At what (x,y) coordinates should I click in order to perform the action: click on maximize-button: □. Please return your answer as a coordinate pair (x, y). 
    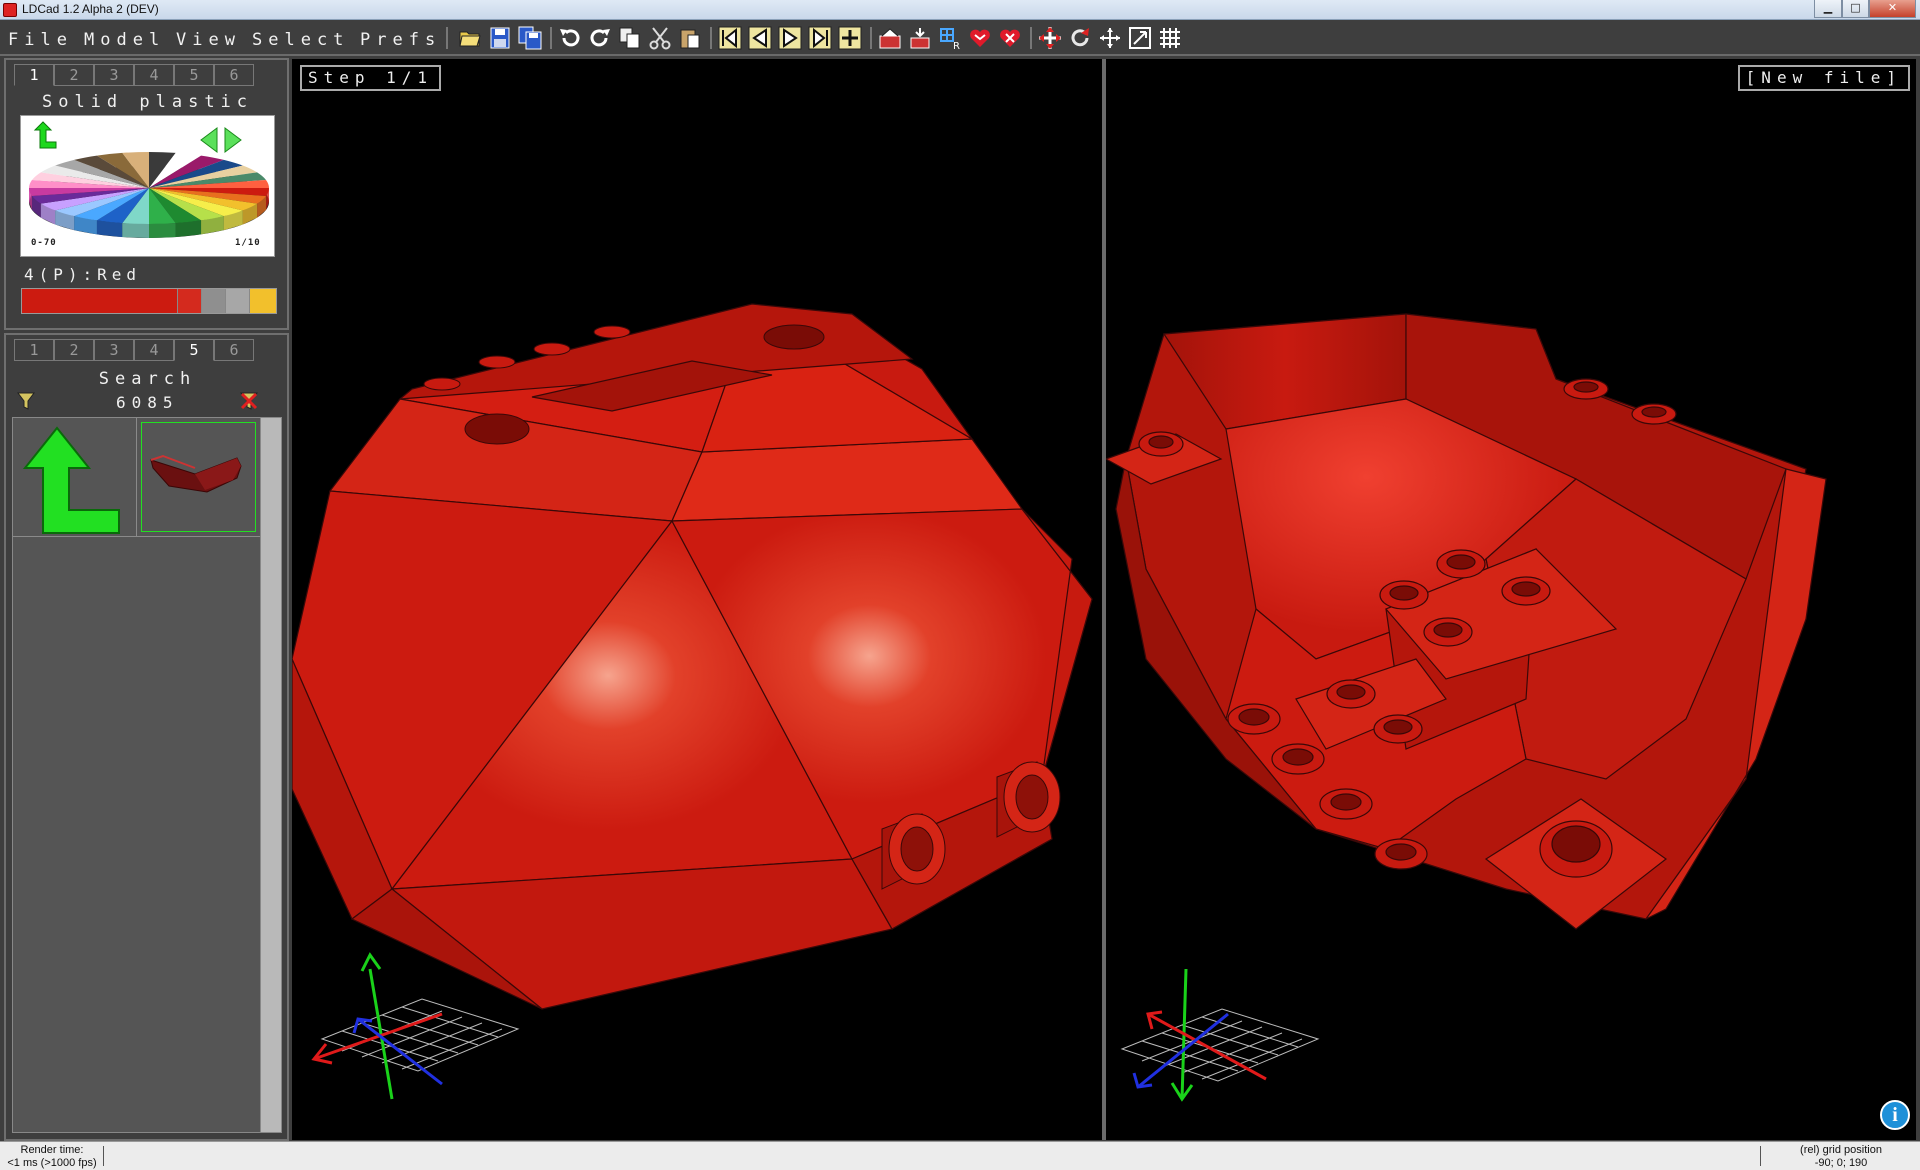
    Looking at the image, I should click on (1855, 9).